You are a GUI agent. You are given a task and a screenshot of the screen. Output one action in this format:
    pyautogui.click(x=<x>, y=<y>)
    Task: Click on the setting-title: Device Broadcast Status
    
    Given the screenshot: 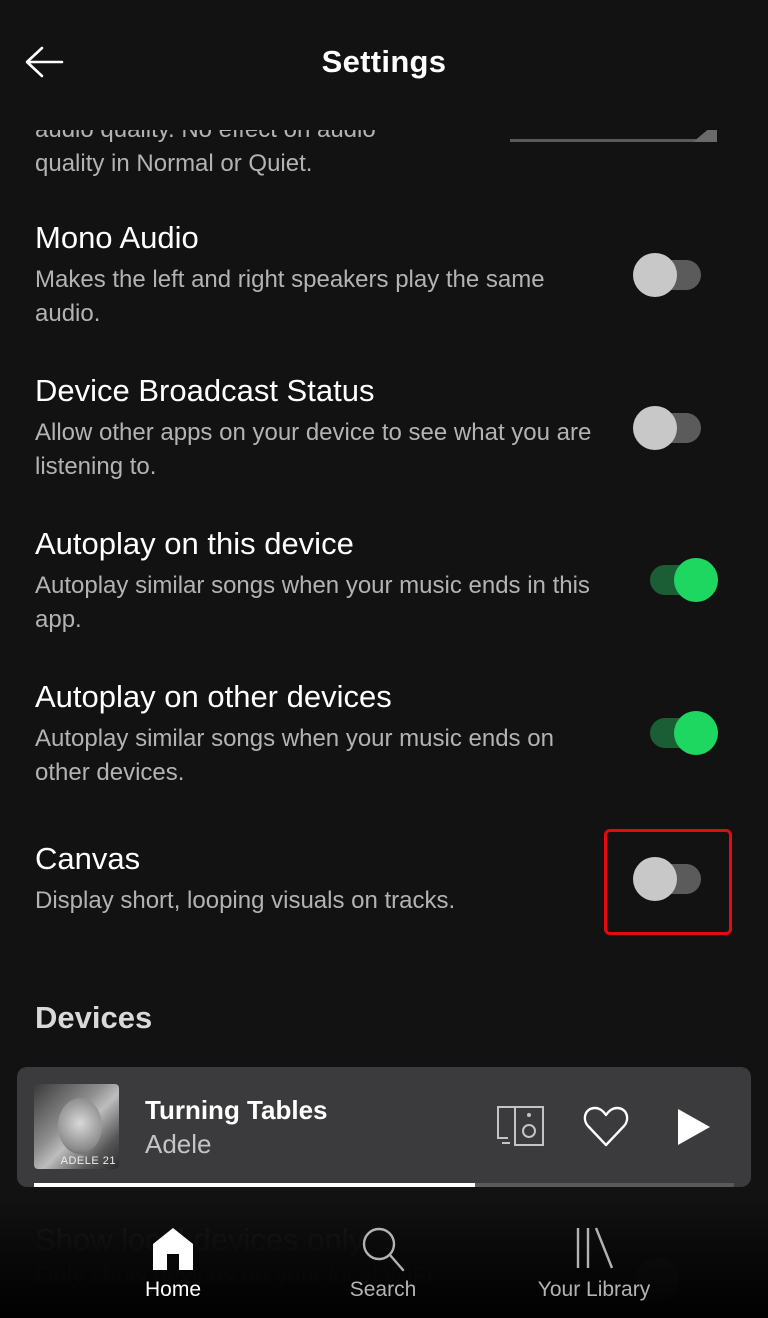 What is the action you would take?
    pyautogui.click(x=205, y=390)
    